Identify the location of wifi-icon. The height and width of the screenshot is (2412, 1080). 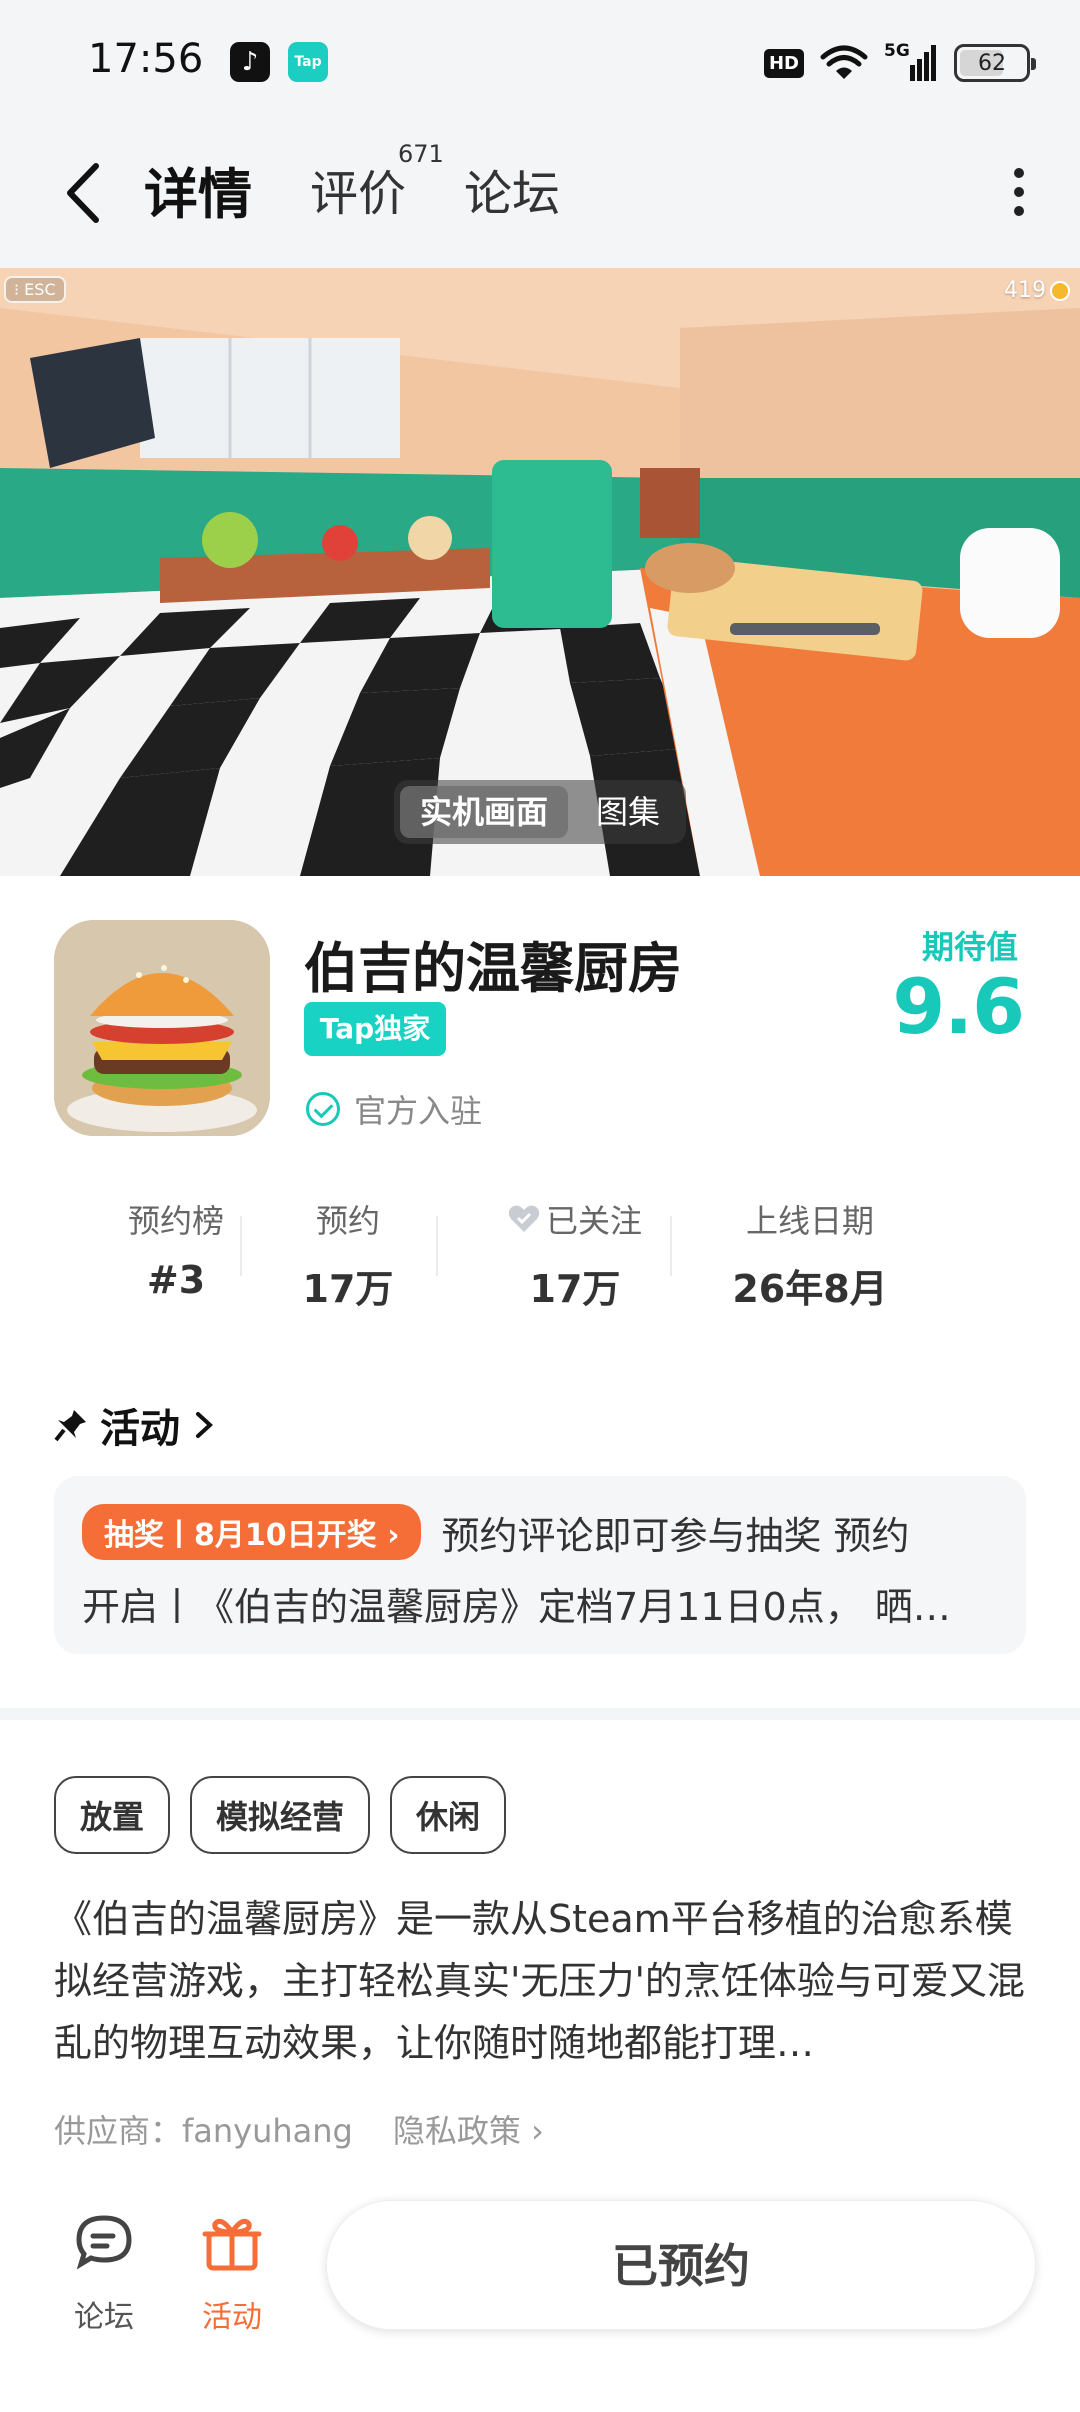
(844, 62).